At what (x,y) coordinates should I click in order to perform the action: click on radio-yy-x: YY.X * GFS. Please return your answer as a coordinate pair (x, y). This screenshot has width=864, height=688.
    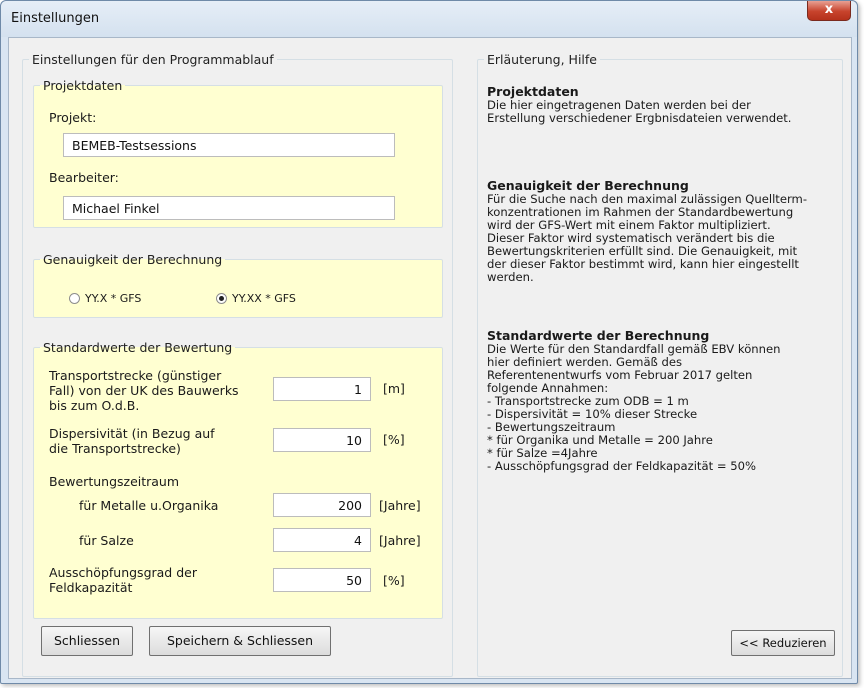
    Looking at the image, I should click on (105, 298).